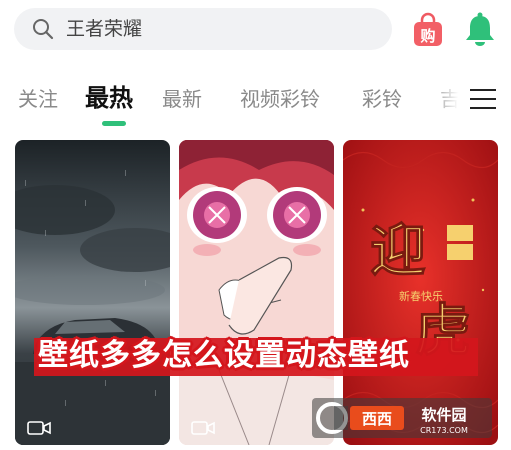 The image size is (511, 450). Describe the element at coordinates (377, 419) in the screenshot. I see `svg-text: 西西` at that location.